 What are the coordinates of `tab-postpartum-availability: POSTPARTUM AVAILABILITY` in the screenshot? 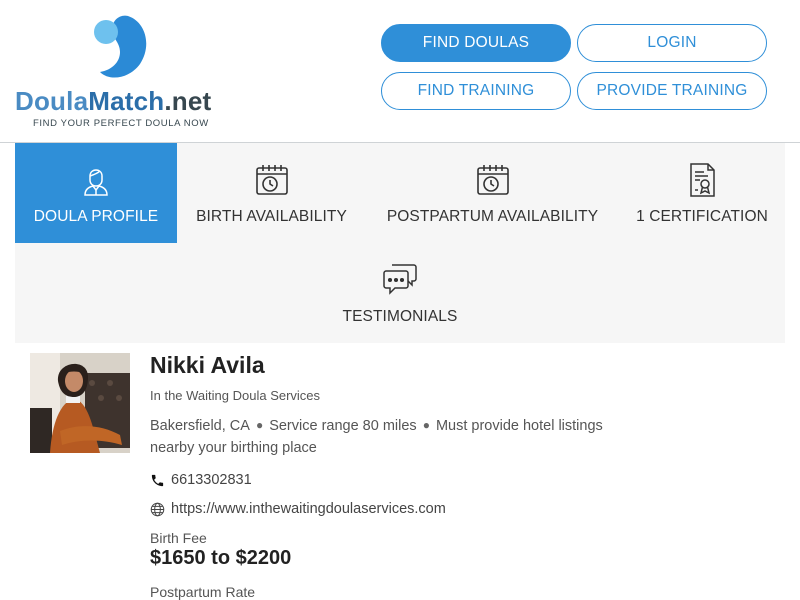 It's located at (492, 193).